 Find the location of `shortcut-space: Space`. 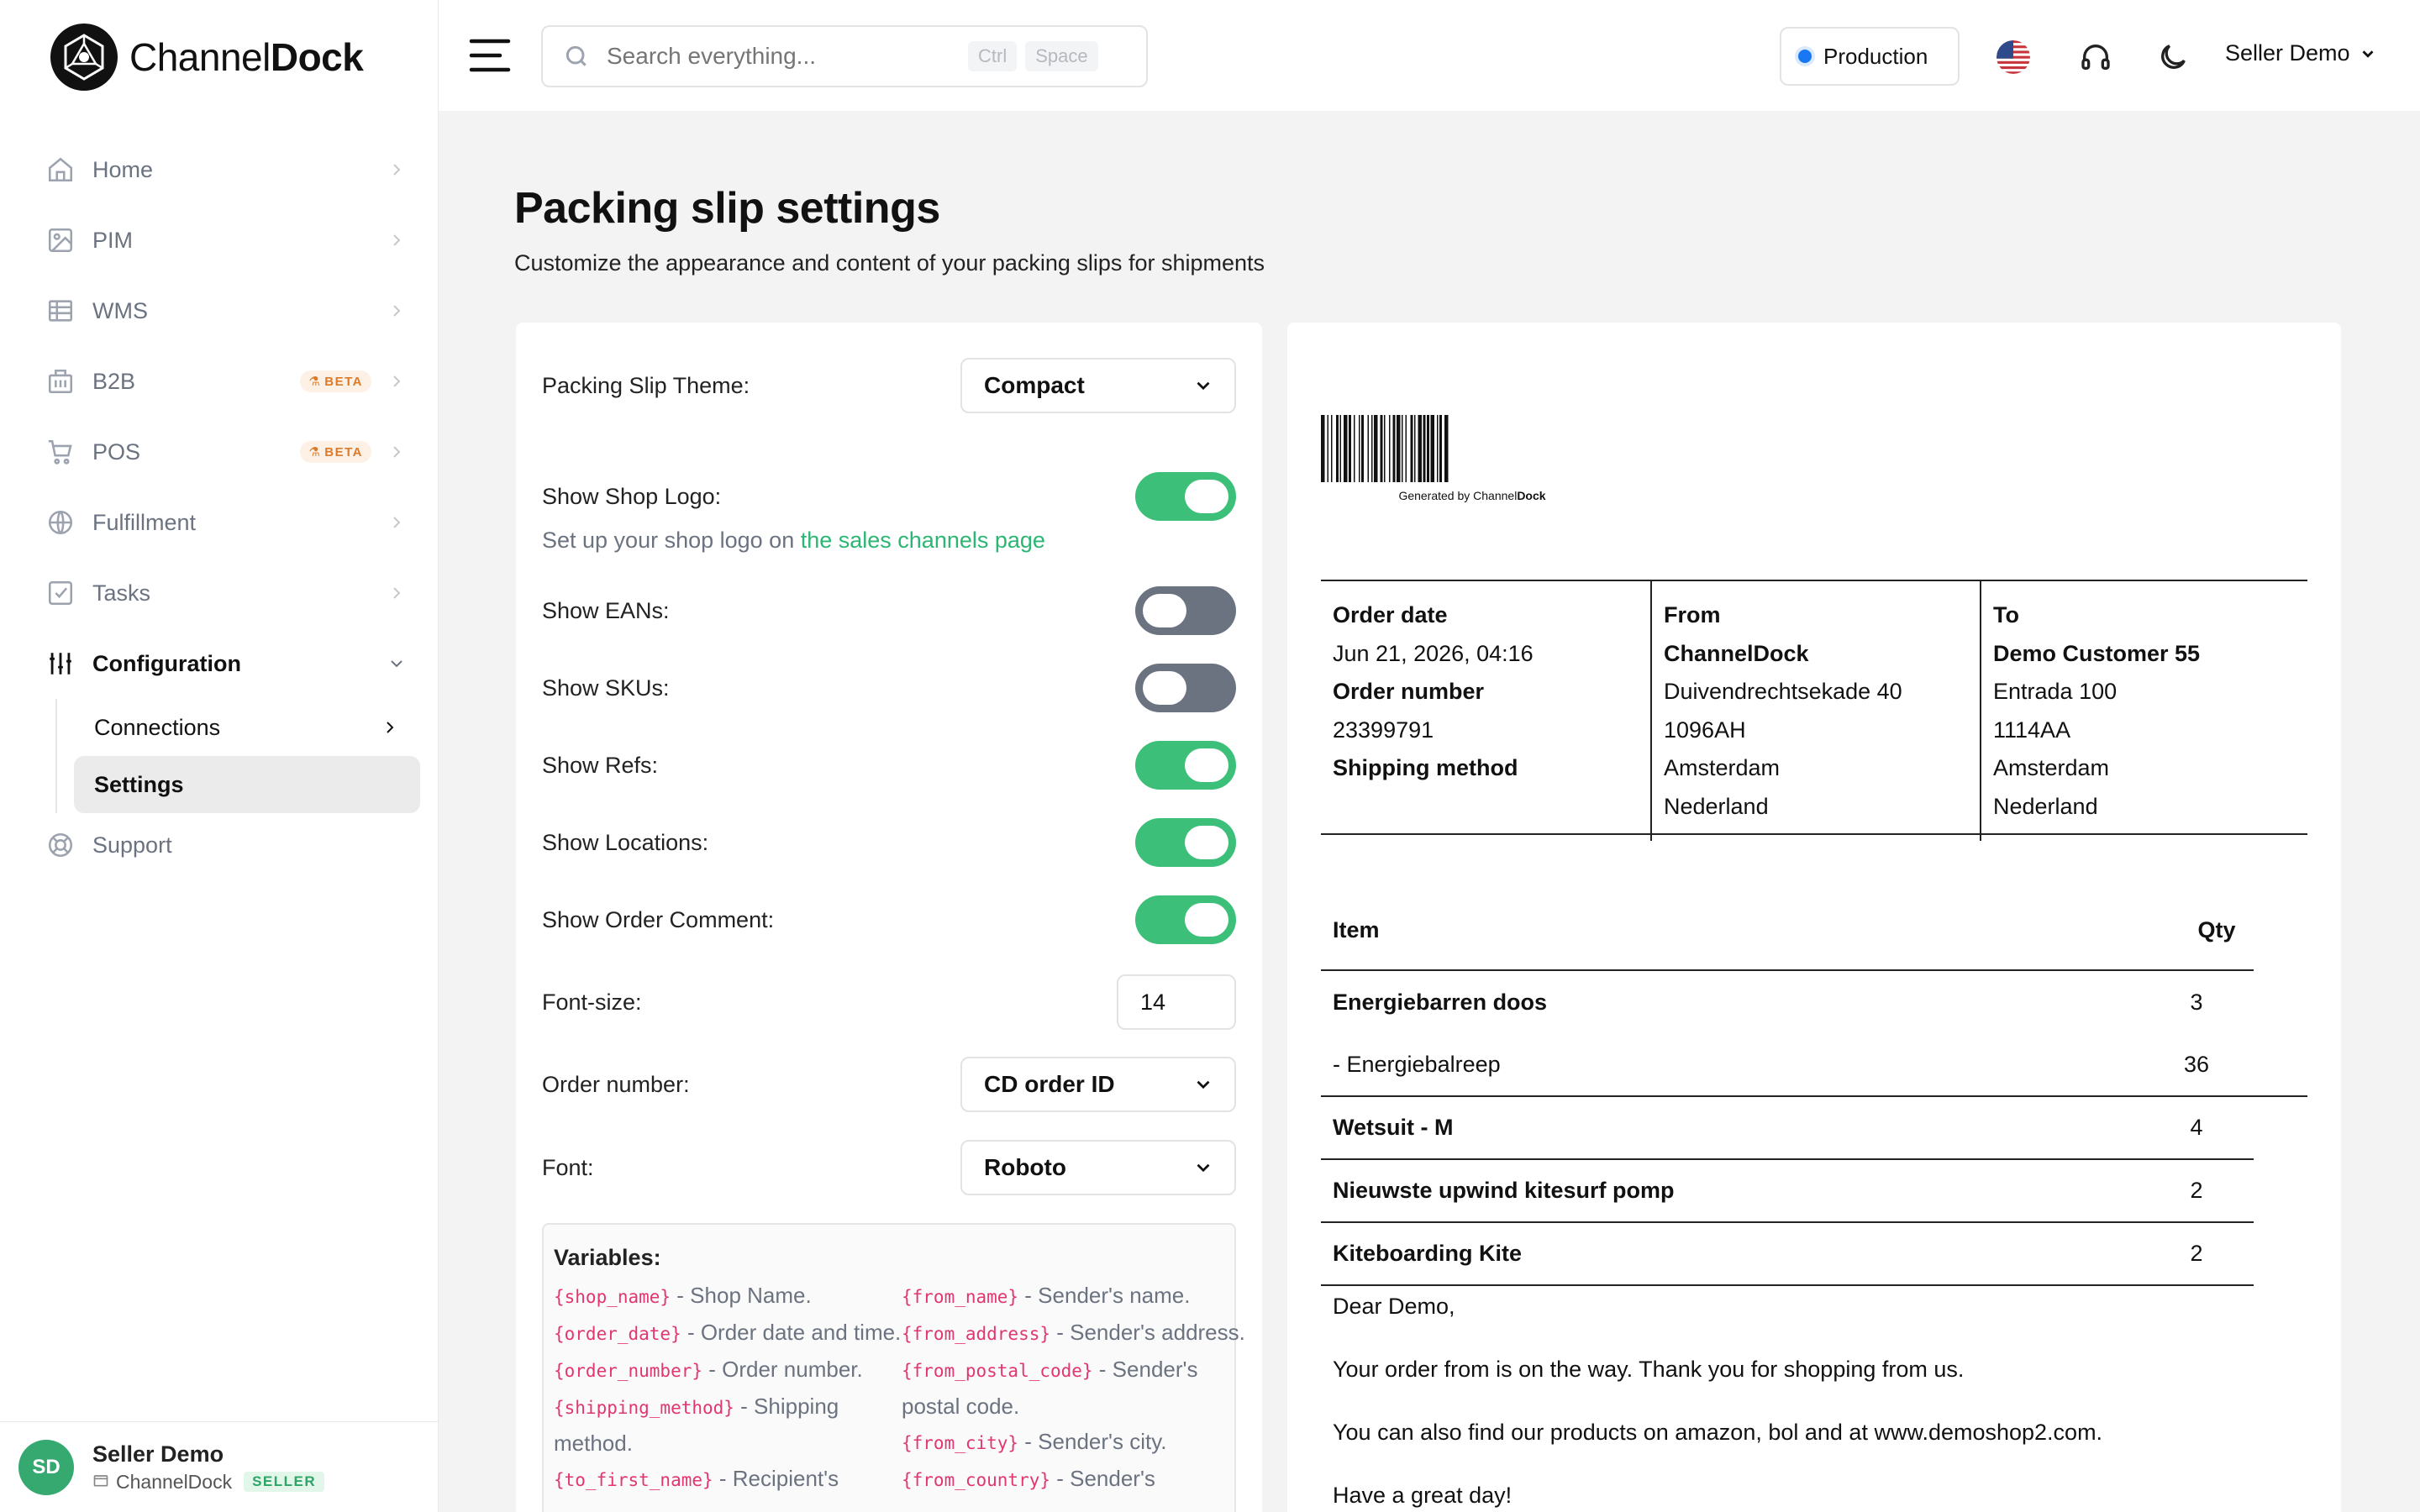

shortcut-space: Space is located at coordinates (1061, 56).